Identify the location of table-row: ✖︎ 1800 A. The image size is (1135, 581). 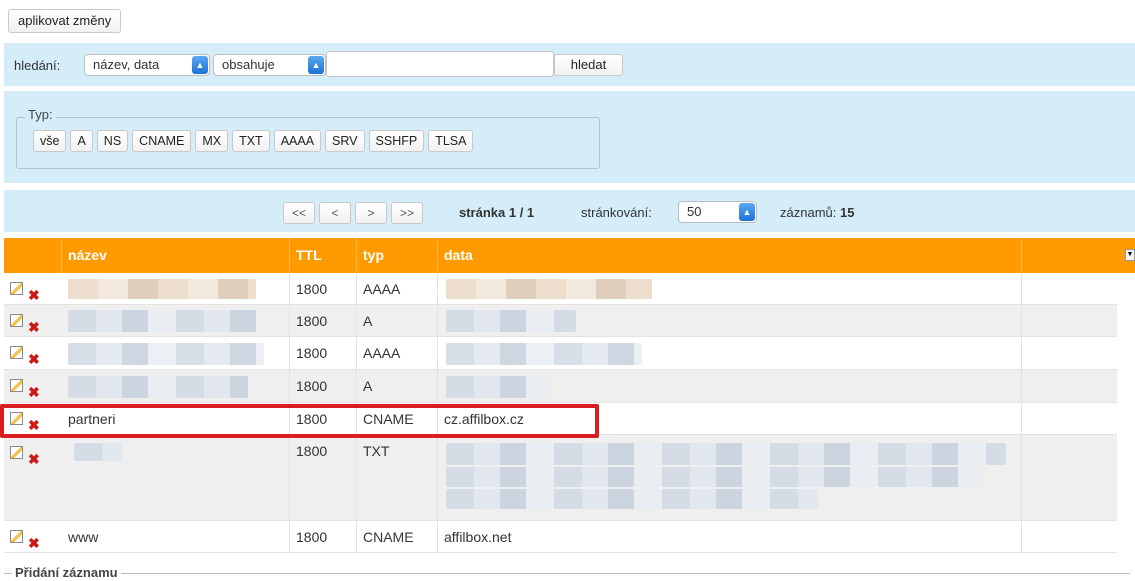
(560, 386).